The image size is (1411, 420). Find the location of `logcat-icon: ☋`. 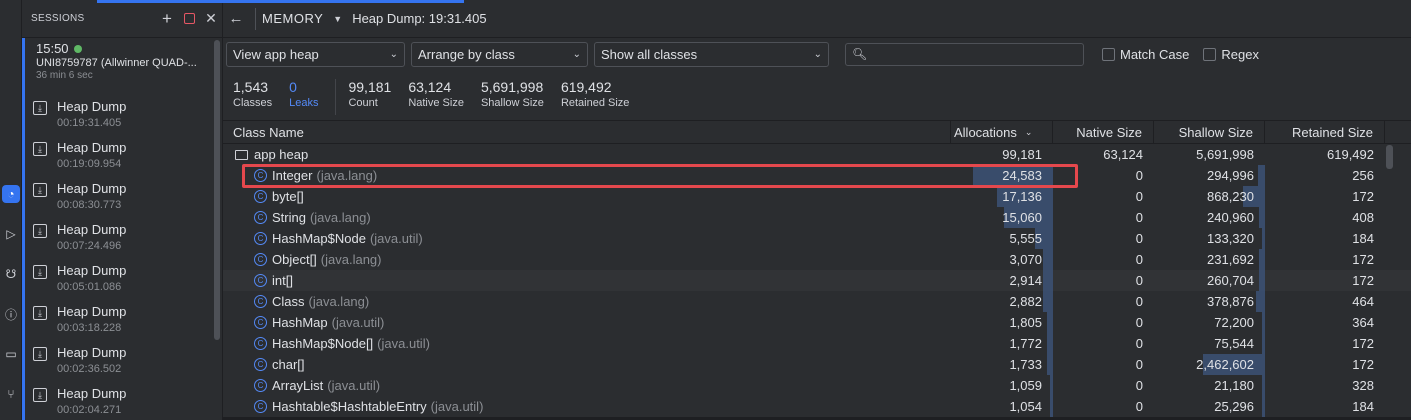

logcat-icon: ☋ is located at coordinates (11, 274).